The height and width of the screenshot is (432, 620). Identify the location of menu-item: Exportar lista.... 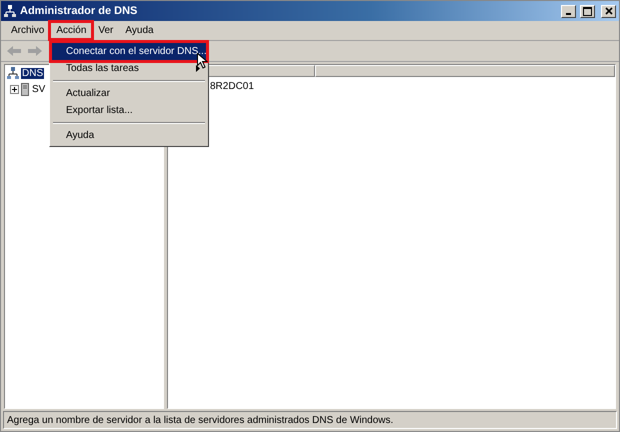
(129, 110).